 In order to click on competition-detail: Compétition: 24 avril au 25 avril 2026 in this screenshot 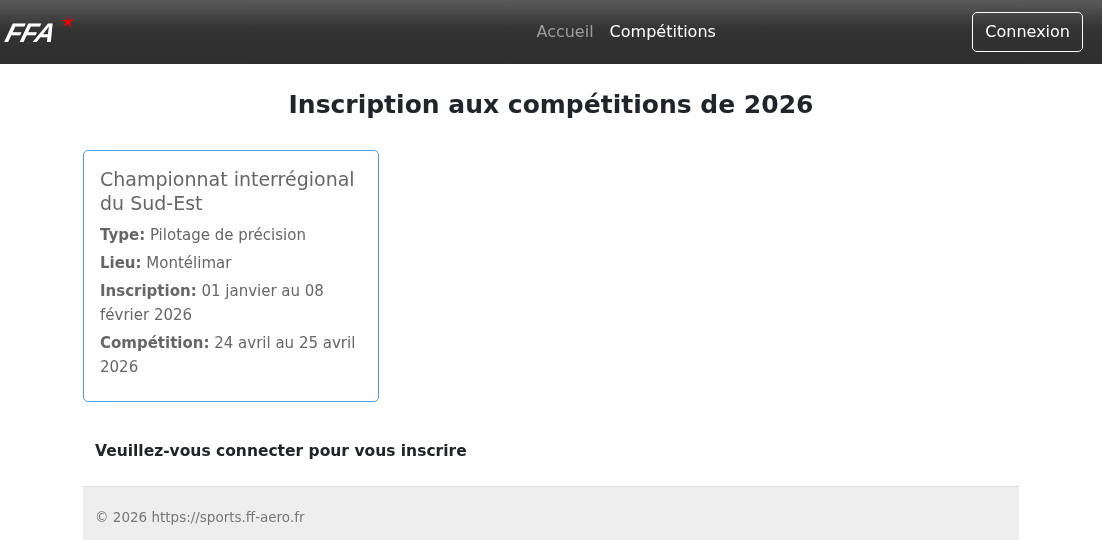, I will do `click(228, 356)`.